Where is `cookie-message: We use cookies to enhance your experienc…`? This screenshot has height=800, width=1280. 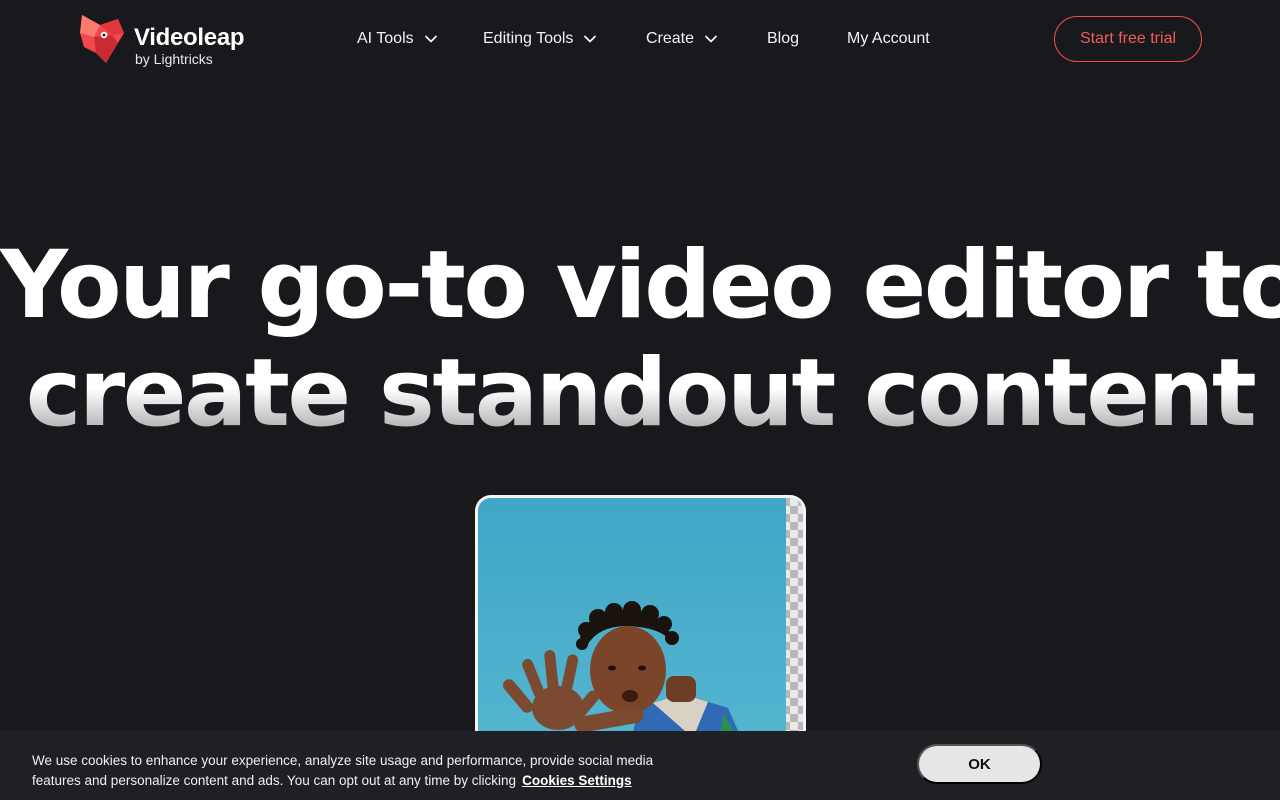
cookie-message: We use cookies to enhance your experienc… is located at coordinates (362, 770).